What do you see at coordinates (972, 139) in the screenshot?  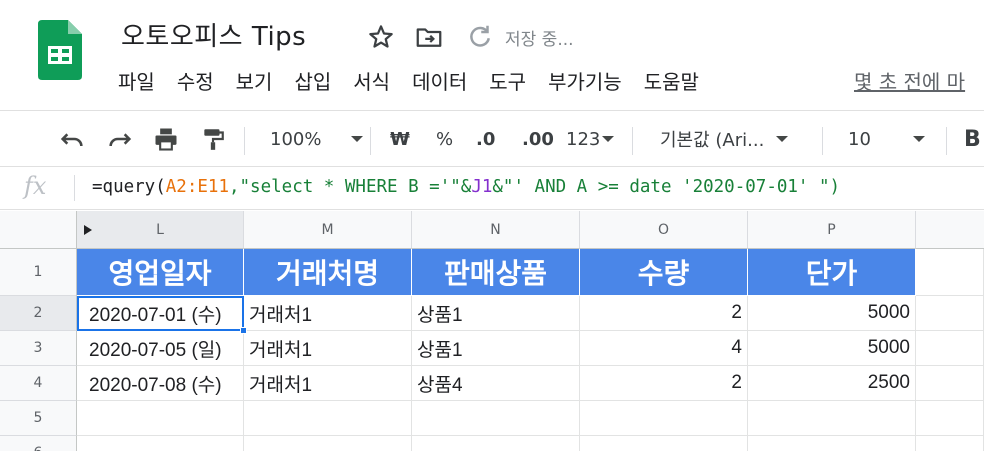 I see `bold-button: B` at bounding box center [972, 139].